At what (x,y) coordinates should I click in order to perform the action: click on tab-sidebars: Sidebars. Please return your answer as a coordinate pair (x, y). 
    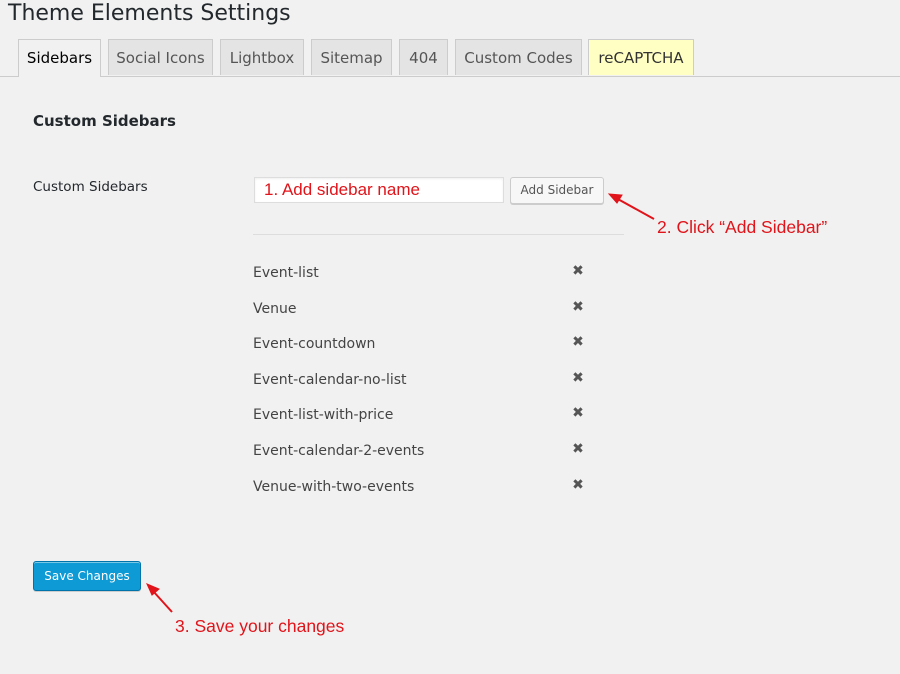
    Looking at the image, I should click on (59, 58).